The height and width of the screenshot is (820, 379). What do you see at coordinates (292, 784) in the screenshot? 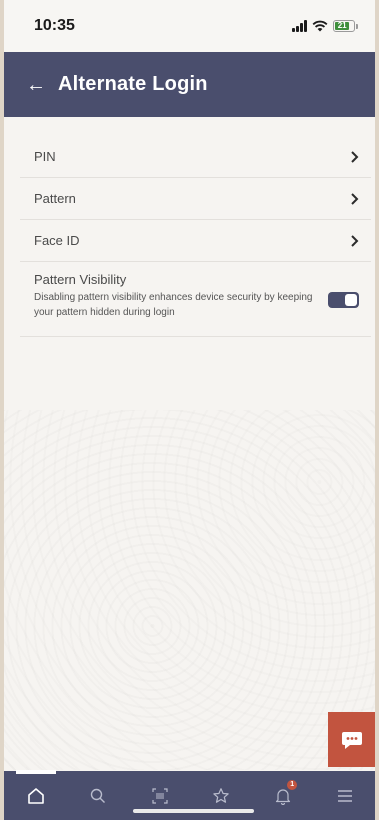
I see `notification-badge: 1` at bounding box center [292, 784].